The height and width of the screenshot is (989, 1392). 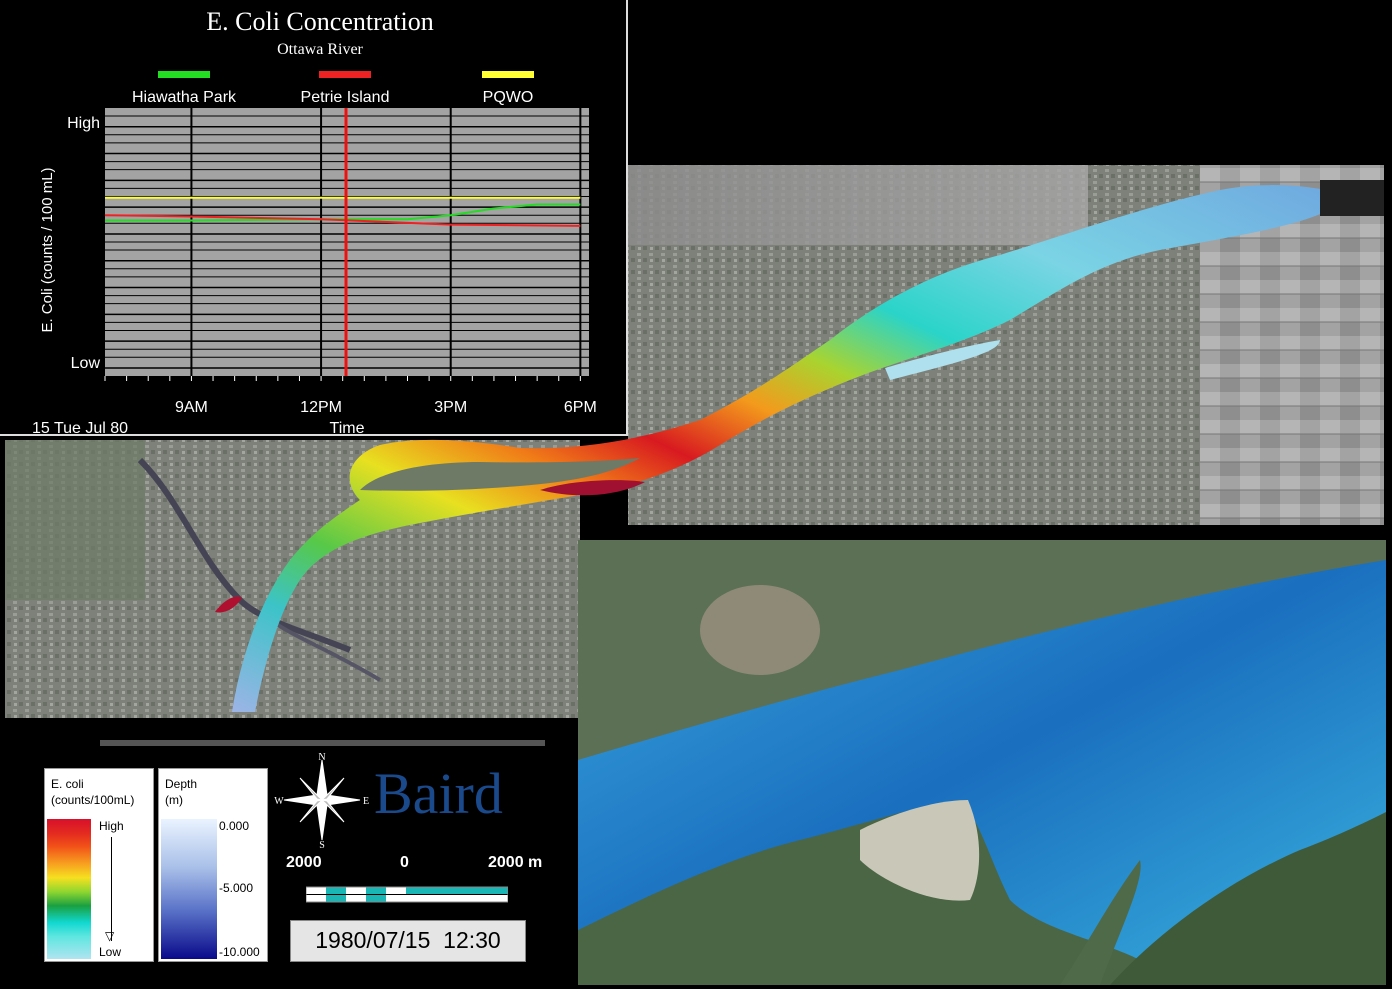 I want to click on ecoli-high-label: High, so click(x=111, y=826).